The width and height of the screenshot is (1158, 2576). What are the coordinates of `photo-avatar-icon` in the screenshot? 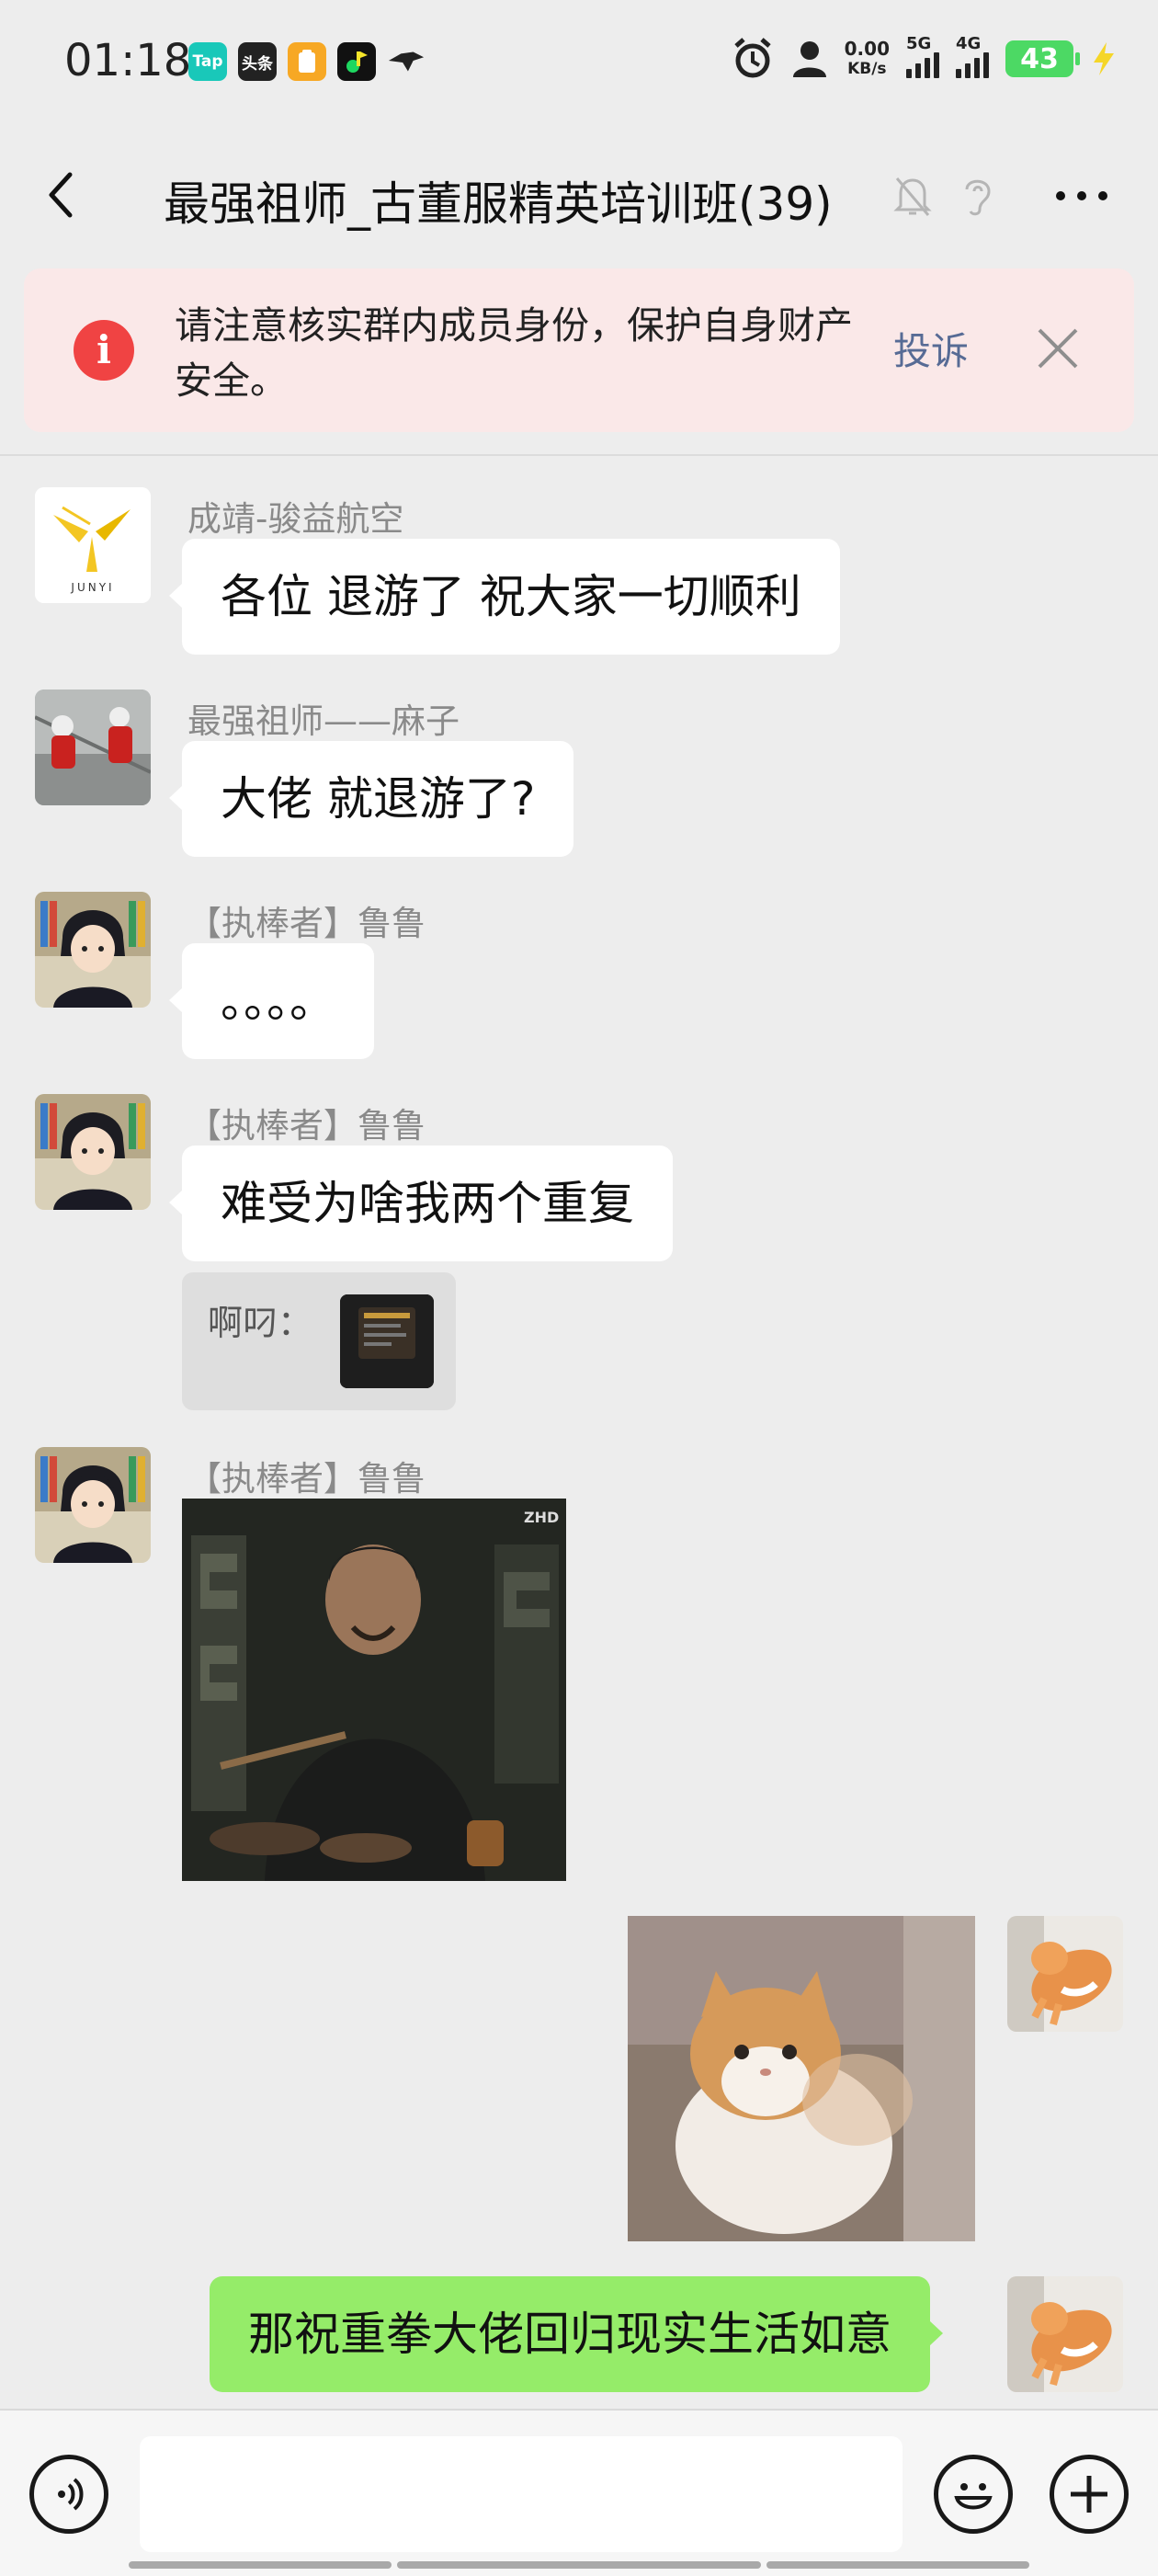 It's located at (93, 747).